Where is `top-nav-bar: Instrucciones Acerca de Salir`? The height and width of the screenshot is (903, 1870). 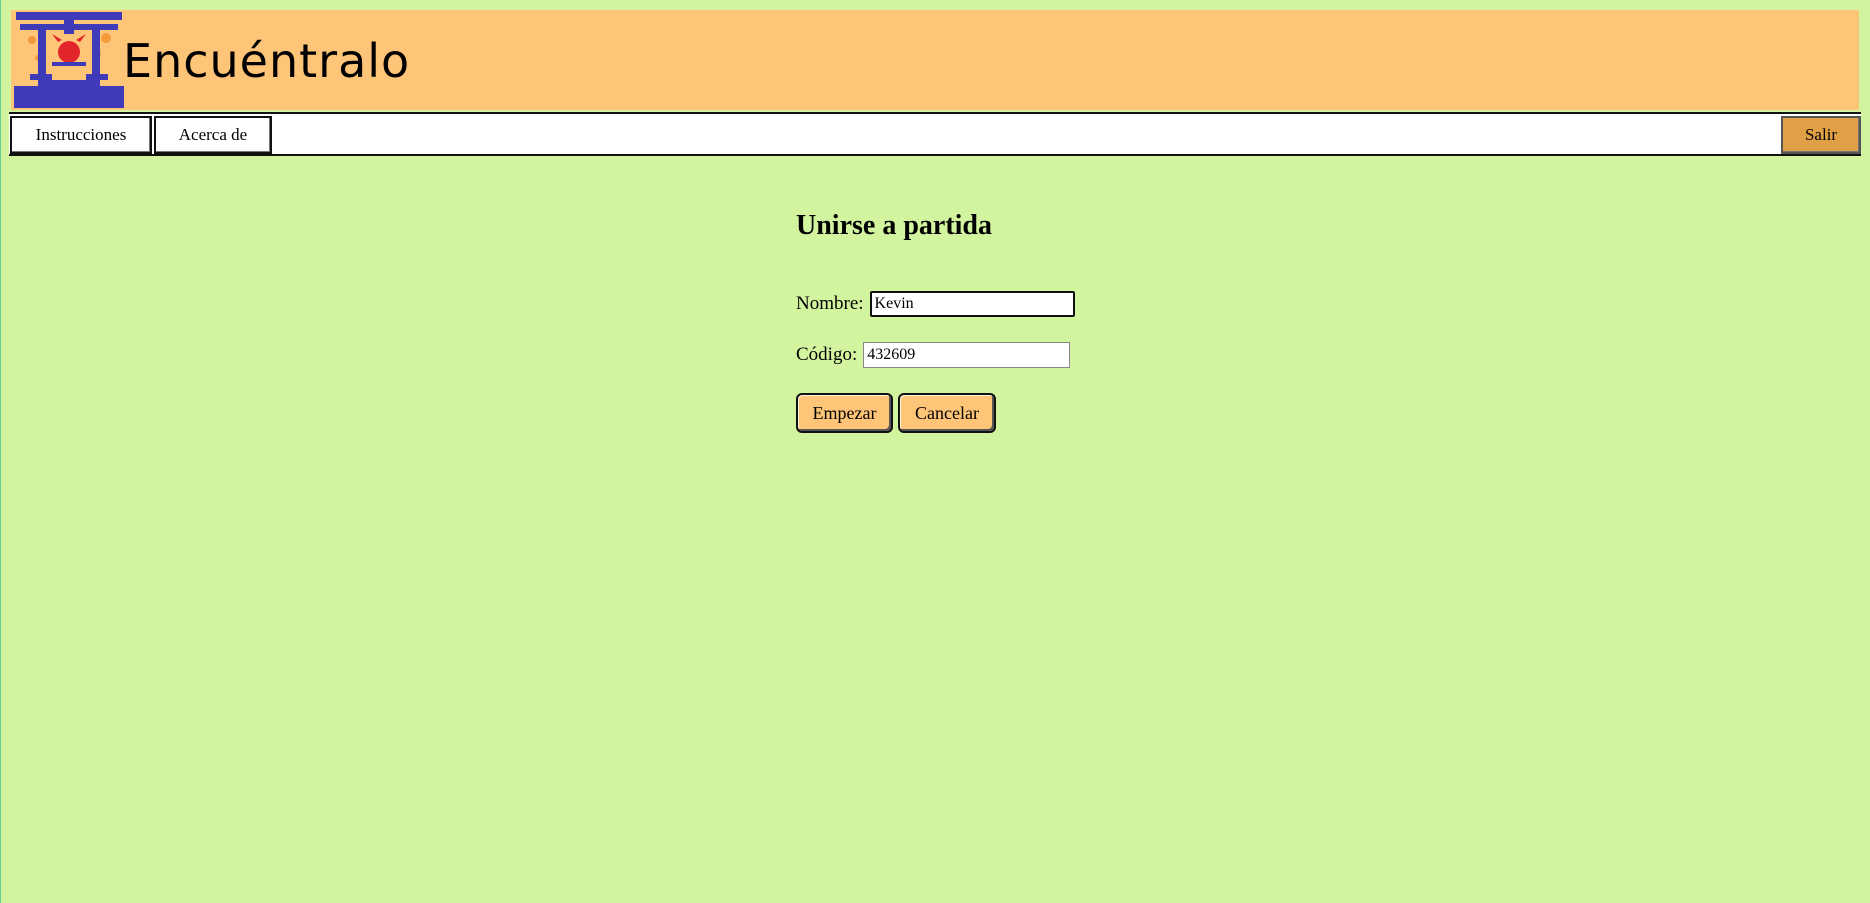
top-nav-bar: Instrucciones Acerca de Salir is located at coordinates (935, 134).